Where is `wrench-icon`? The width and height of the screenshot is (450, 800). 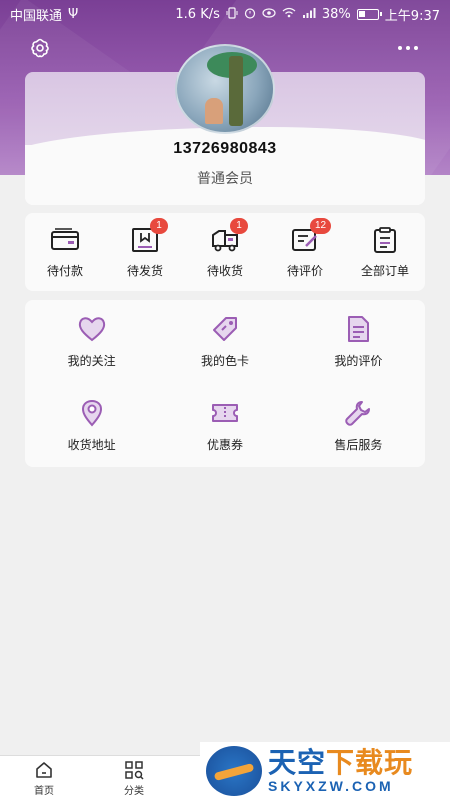 wrench-icon is located at coordinates (358, 413).